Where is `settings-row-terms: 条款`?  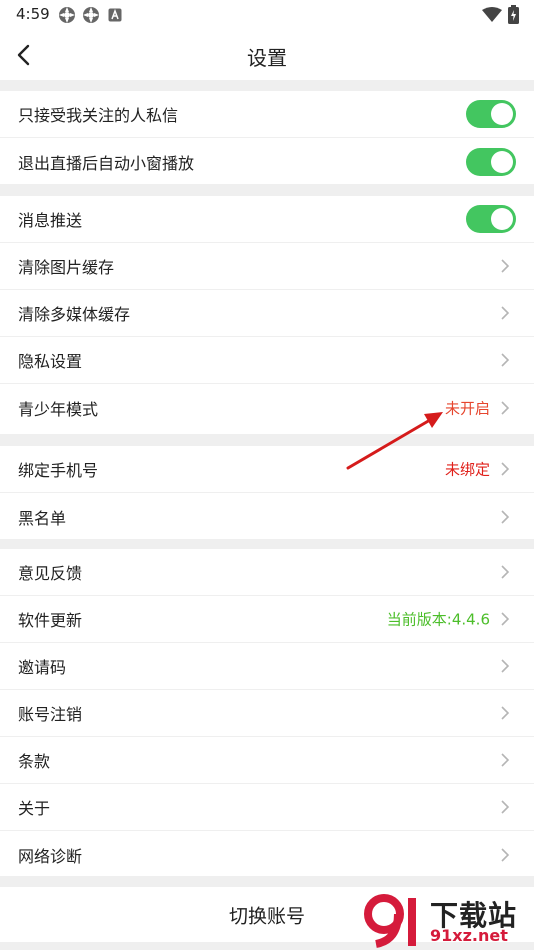
settings-row-terms: 条款 is located at coordinates (267, 760).